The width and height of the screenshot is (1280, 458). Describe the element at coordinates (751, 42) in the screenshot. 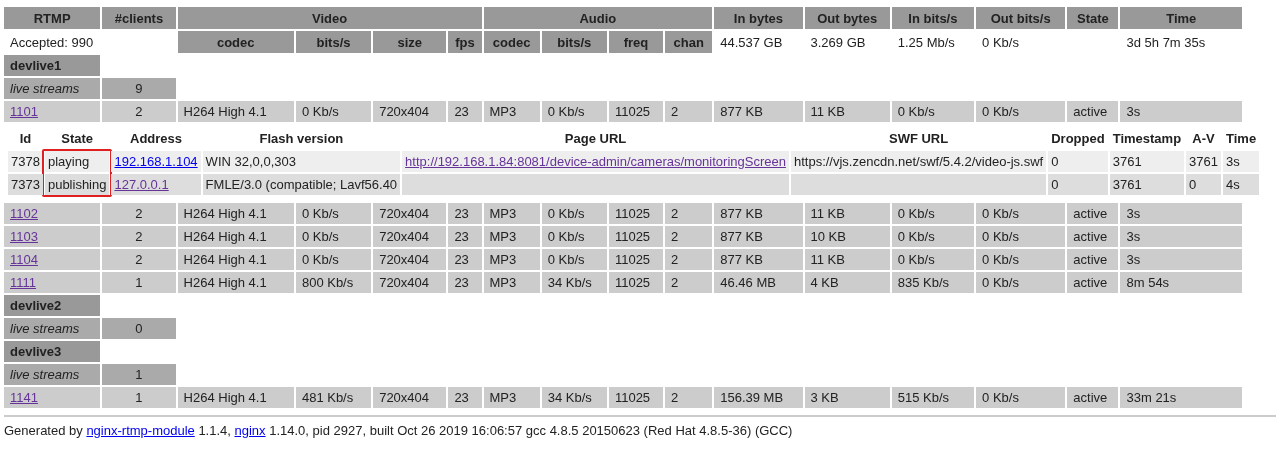

I see `table-cell-text: 44.537 GB` at that location.